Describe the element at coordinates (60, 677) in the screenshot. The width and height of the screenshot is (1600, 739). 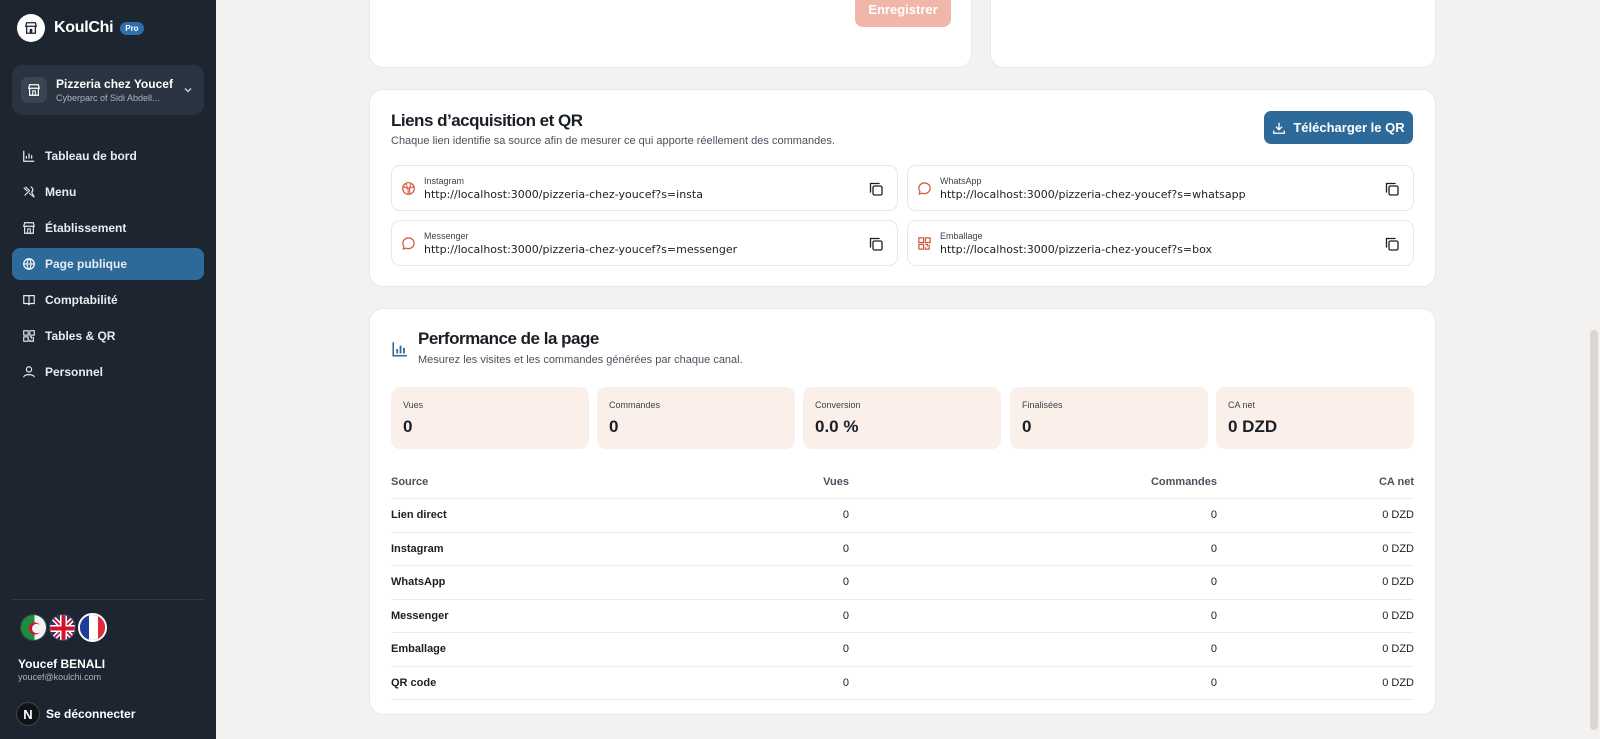
I see `user-email: youcef@koulchi.com` at that location.